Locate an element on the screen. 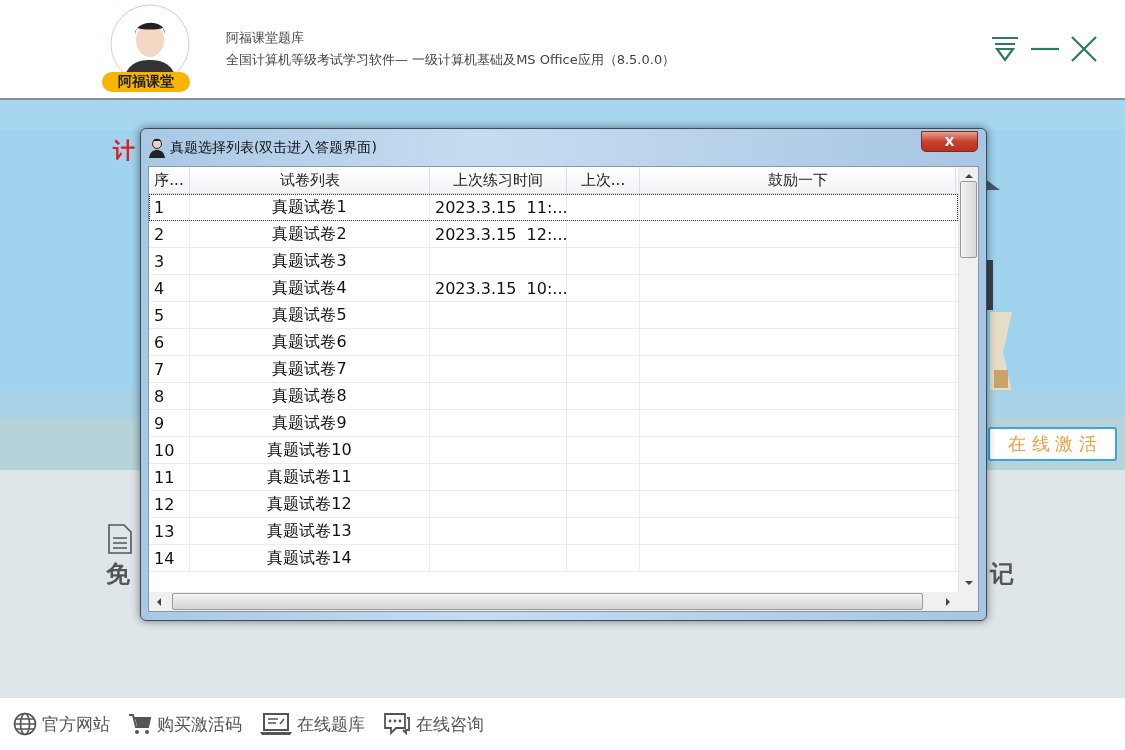 The height and width of the screenshot is (750, 1125). table-cell: 3 is located at coordinates (169, 261).